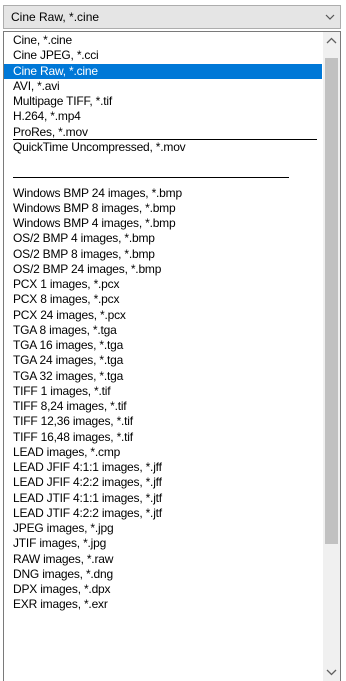 The width and height of the screenshot is (346, 681). What do you see at coordinates (163, 330) in the screenshot?
I see `list-item: TGA 8 images, *.tga` at bounding box center [163, 330].